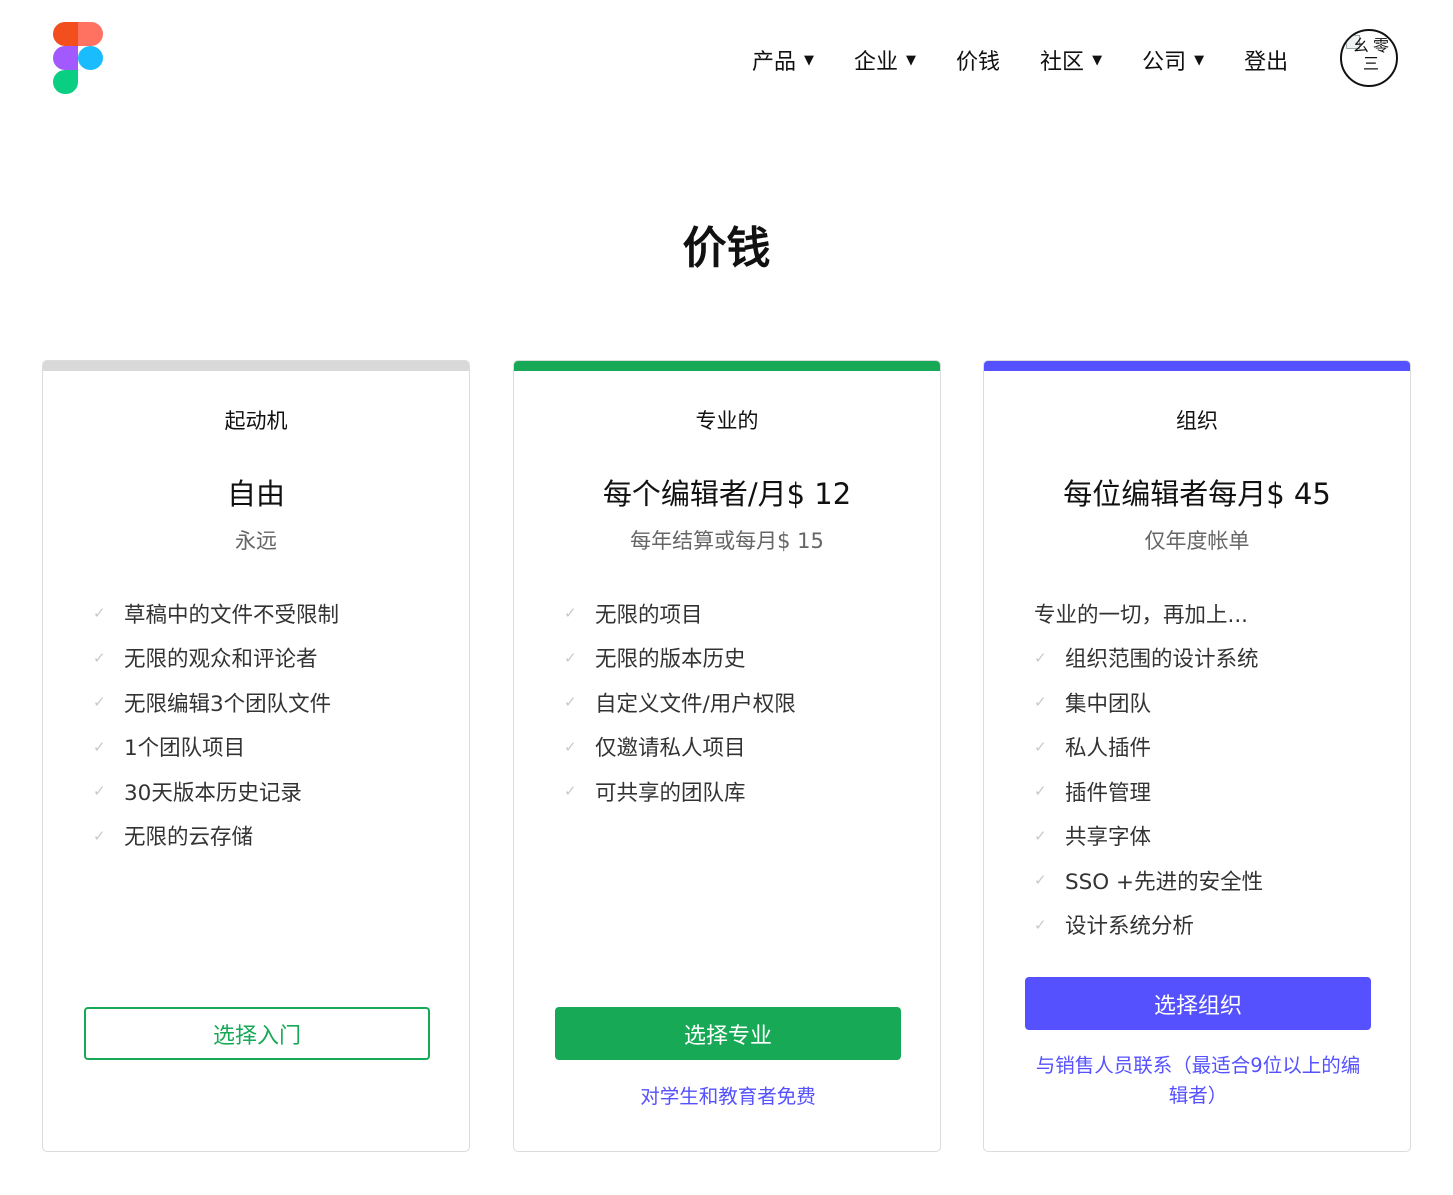 This screenshot has height=1195, width=1453. I want to click on plan-billing: 每年结算或每月$ 15, so click(727, 541).